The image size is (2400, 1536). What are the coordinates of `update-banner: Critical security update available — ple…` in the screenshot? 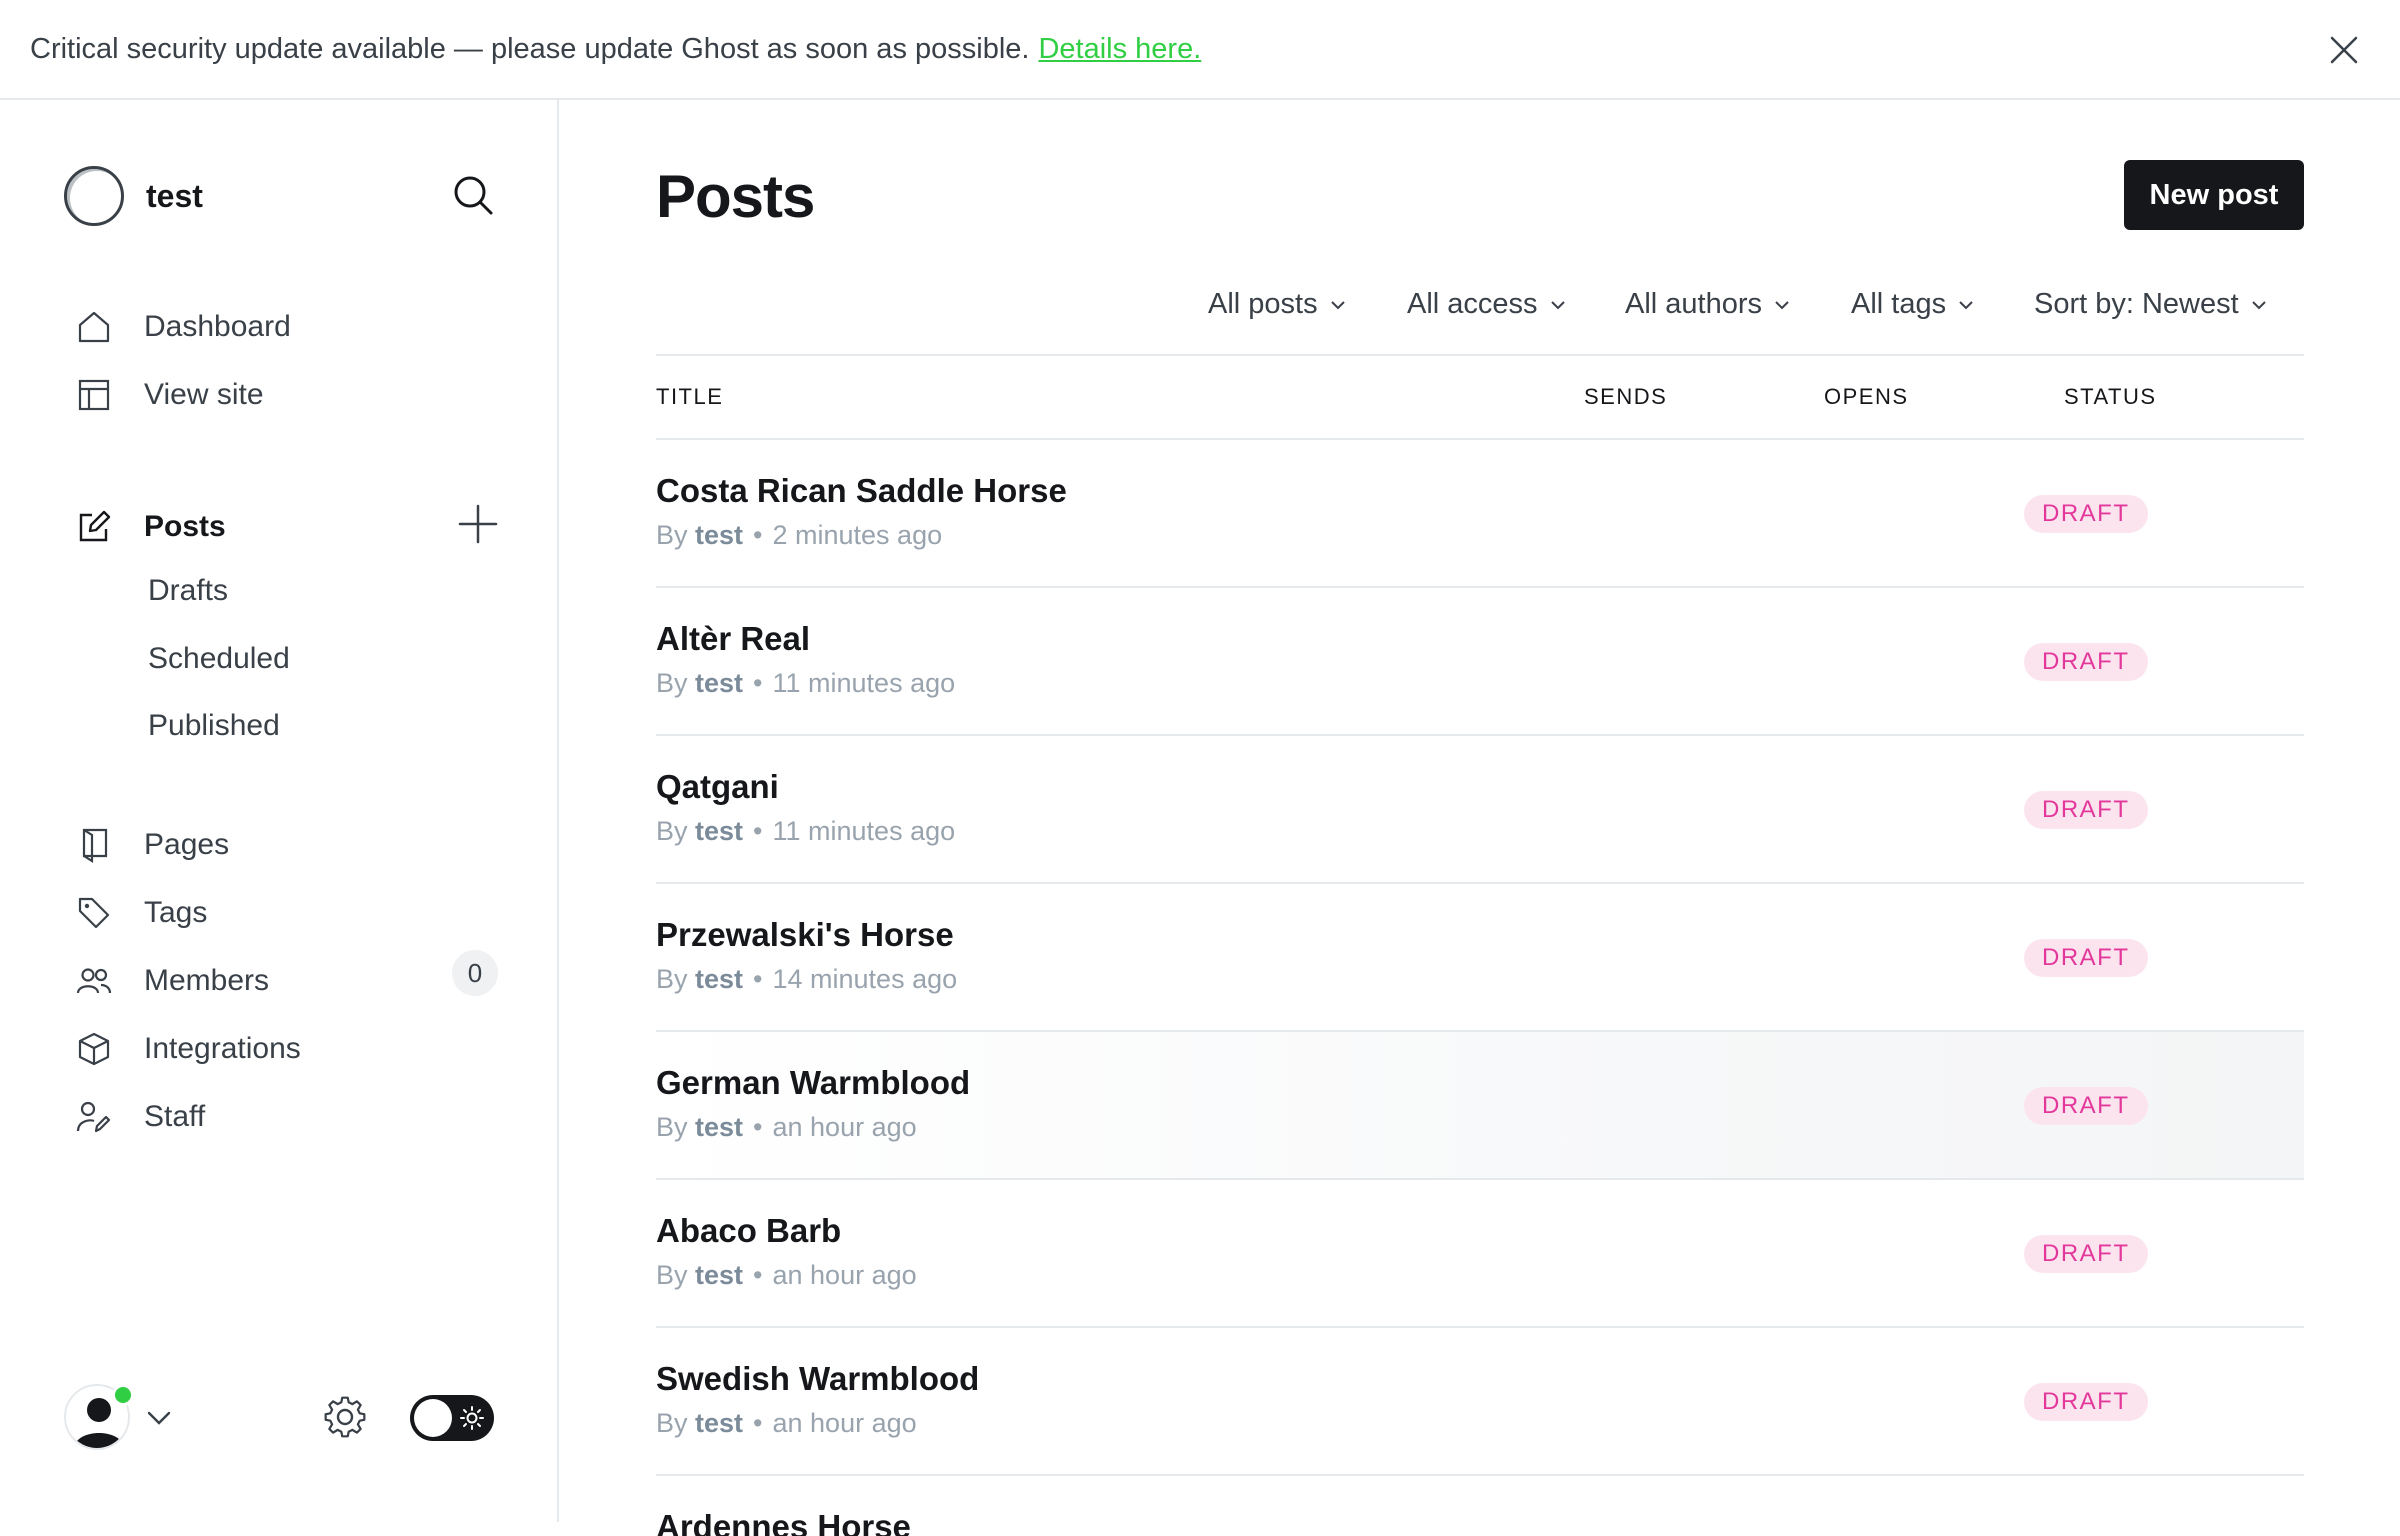 It's located at (1200, 50).